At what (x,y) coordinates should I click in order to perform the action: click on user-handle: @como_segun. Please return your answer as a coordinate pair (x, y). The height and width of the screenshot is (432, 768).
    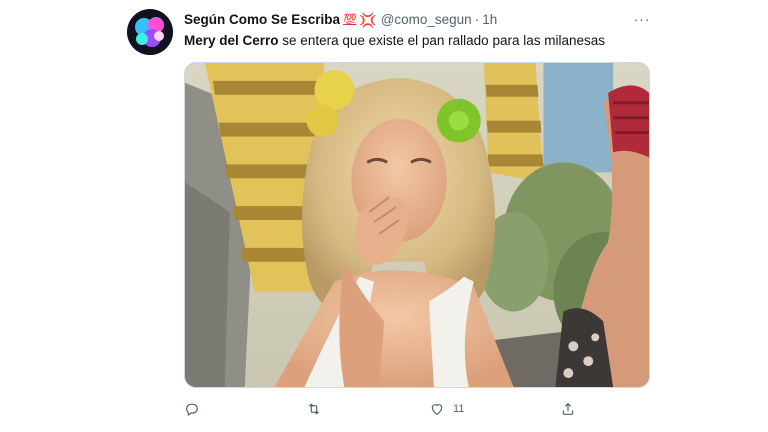
    Looking at the image, I should click on (426, 20).